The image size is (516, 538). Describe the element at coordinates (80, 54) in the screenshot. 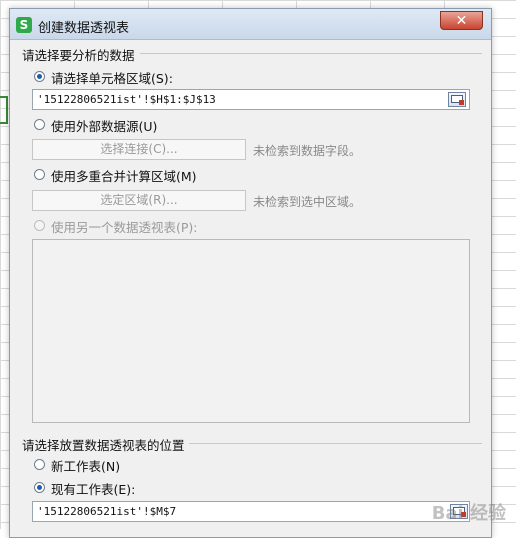

I see `source-group-title: 请选择要分析的数据` at that location.